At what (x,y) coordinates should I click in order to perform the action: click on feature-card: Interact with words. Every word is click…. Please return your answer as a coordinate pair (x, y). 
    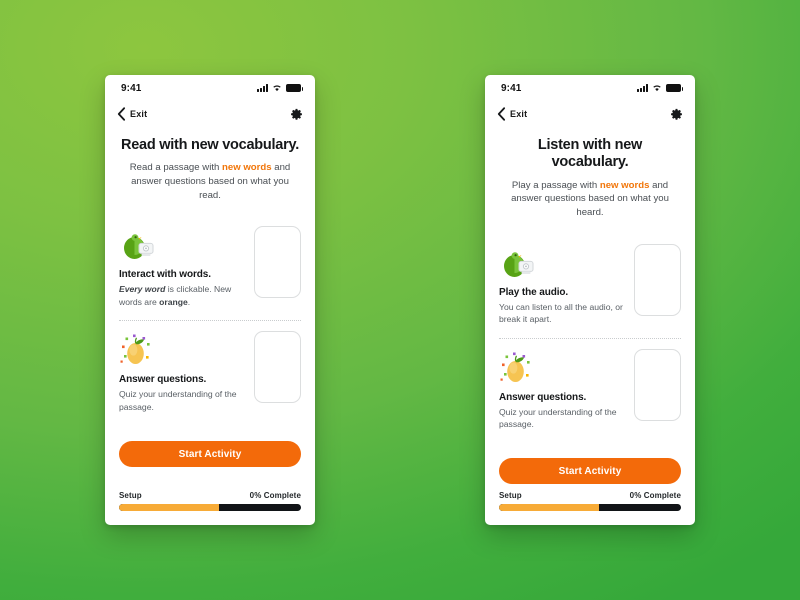
    Looking at the image, I should click on (210, 268).